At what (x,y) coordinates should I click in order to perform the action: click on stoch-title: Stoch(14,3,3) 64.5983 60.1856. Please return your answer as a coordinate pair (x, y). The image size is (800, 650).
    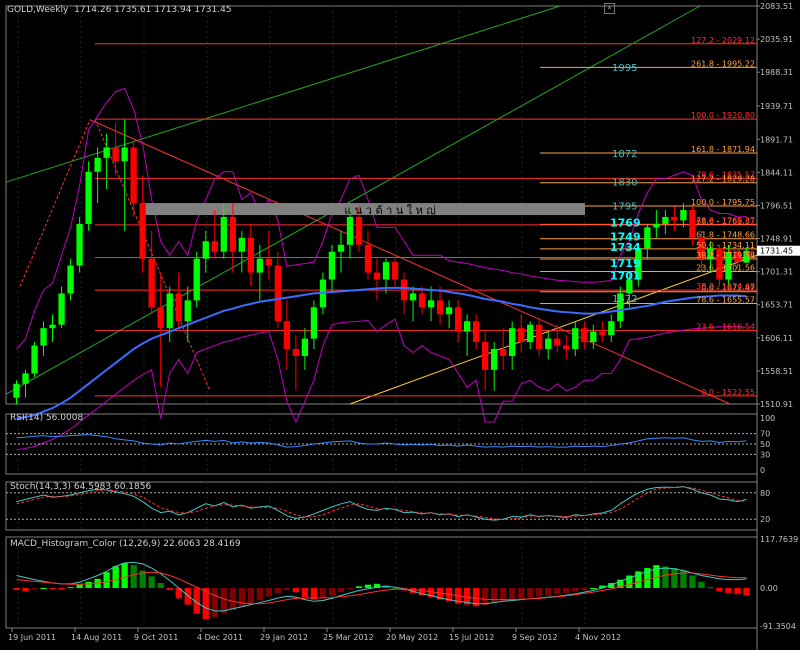
    Looking at the image, I should click on (81, 487).